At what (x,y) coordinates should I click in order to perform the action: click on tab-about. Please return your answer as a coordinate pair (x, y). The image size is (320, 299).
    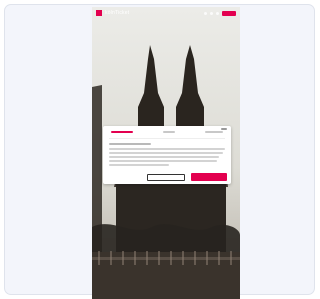
    Looking at the image, I should click on (214, 132).